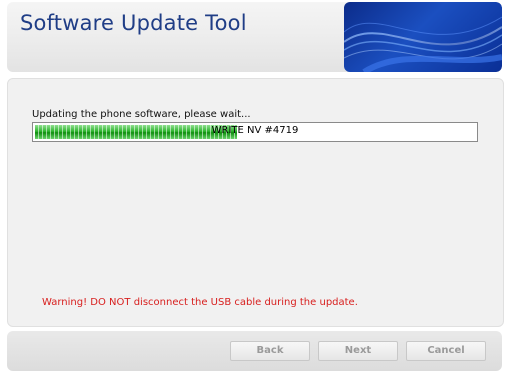 This screenshot has width=515, height=385. Describe the element at coordinates (446, 351) in the screenshot. I see `cancel-button: Cancel` at that location.